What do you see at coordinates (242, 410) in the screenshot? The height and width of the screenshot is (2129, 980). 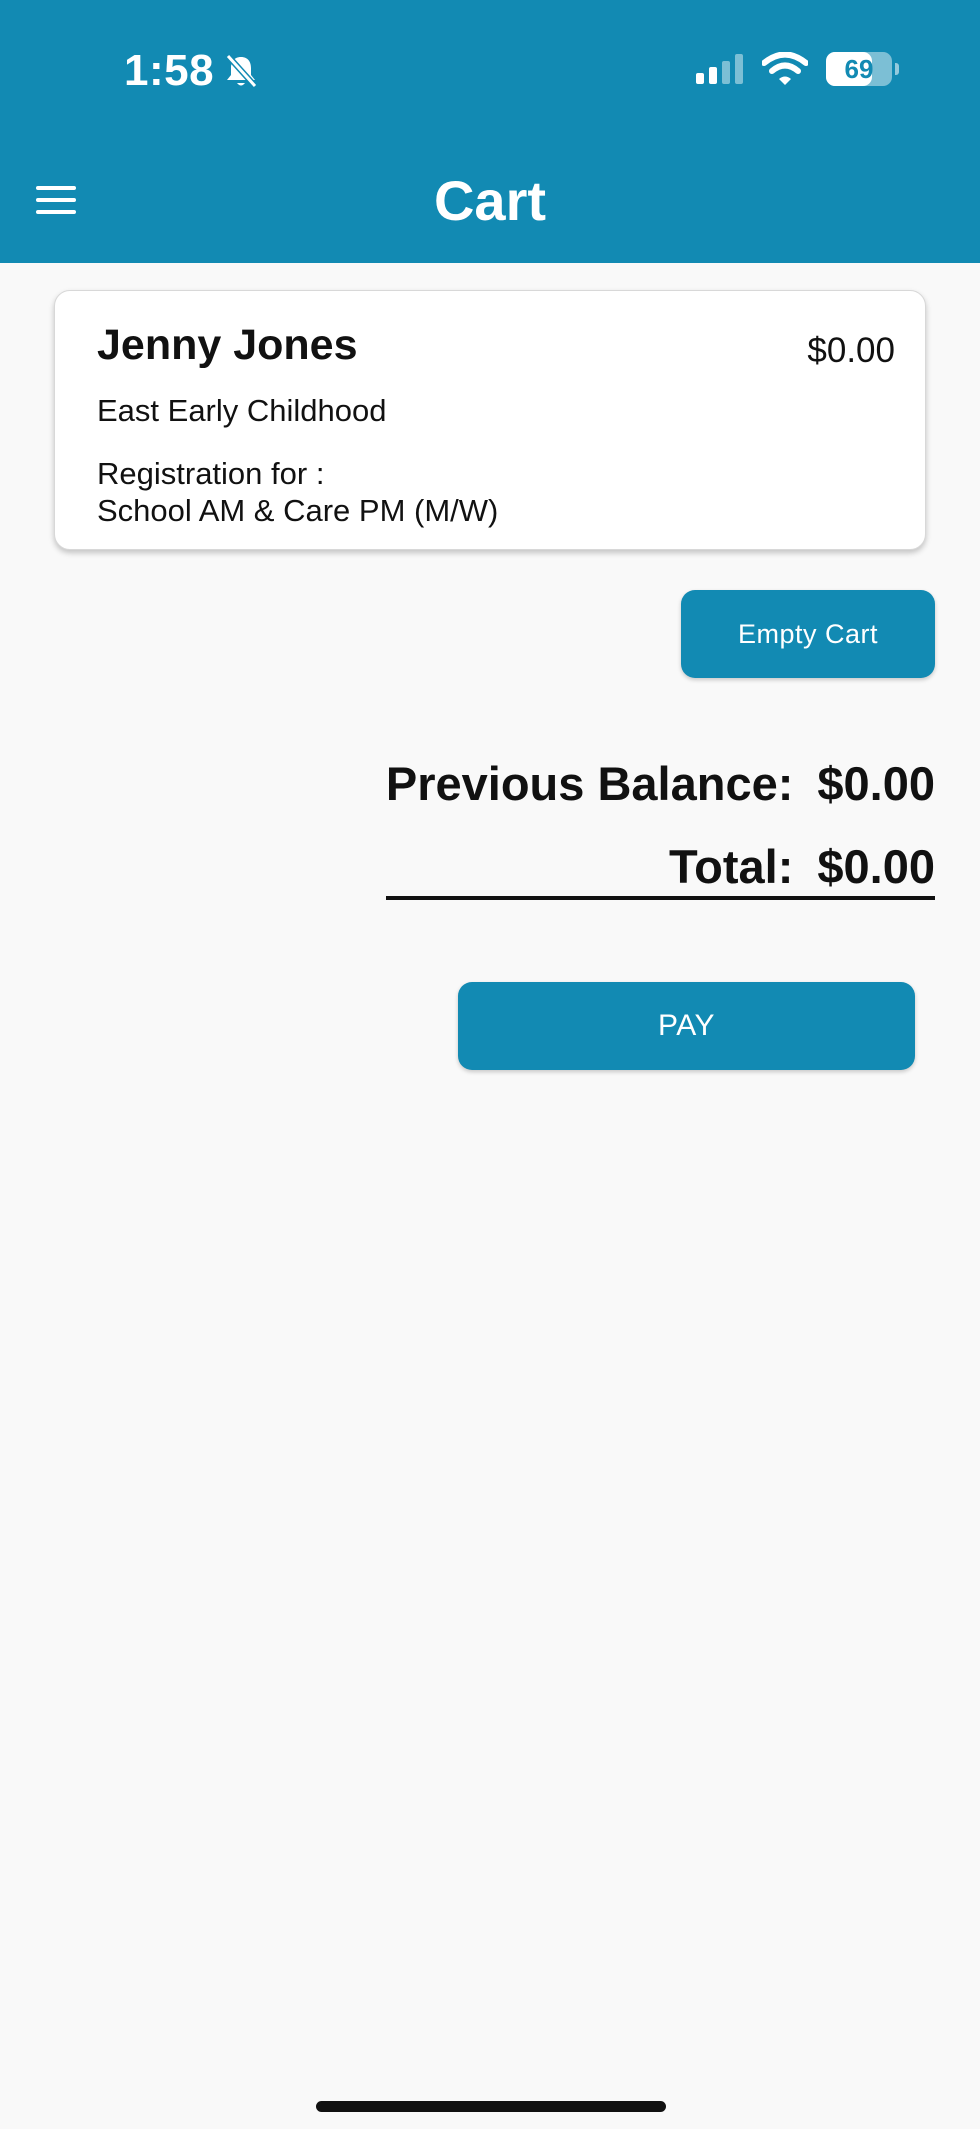 I see `school-name: East Early Childhood` at bounding box center [242, 410].